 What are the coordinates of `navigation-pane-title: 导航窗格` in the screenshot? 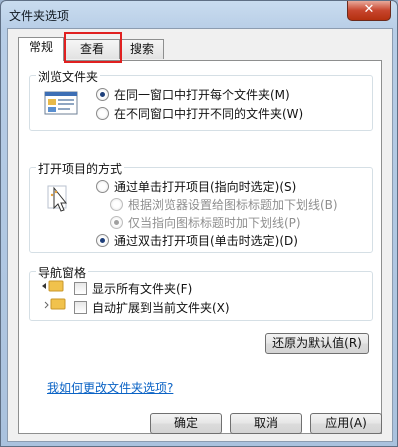 It's located at (62, 272).